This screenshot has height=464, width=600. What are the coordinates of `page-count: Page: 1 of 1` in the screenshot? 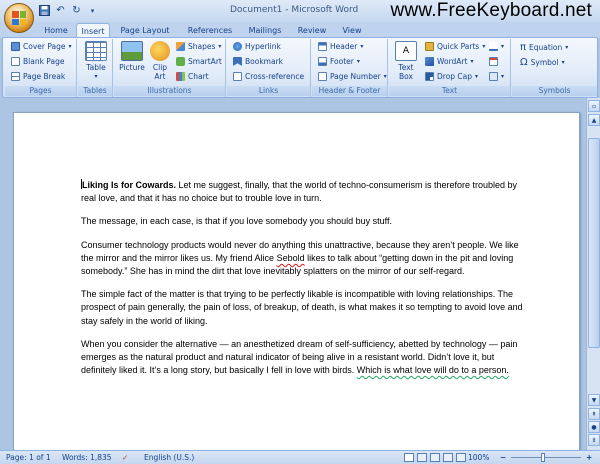 It's located at (28, 457).